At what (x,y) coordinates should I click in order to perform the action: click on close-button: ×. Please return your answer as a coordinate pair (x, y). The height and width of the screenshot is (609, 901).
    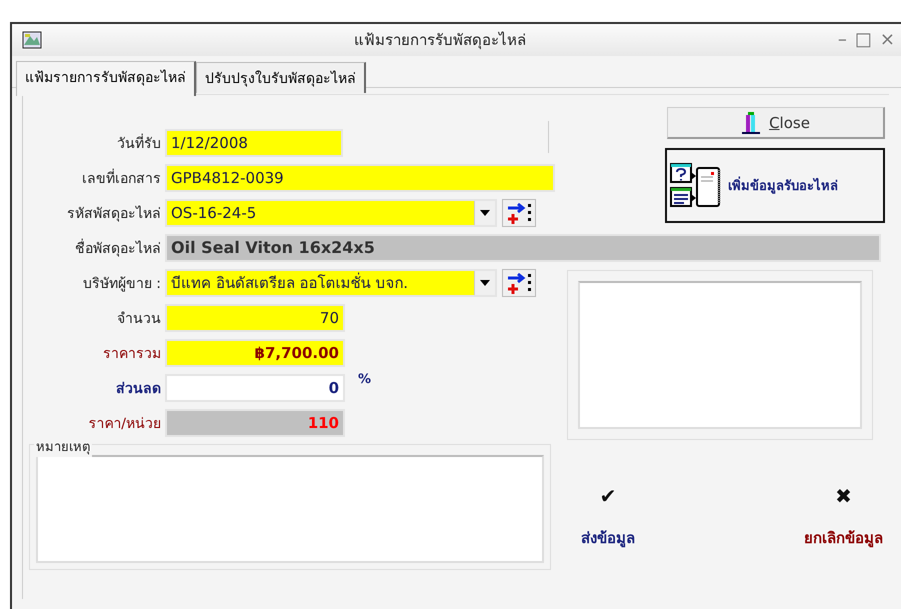
    Looking at the image, I should click on (887, 40).